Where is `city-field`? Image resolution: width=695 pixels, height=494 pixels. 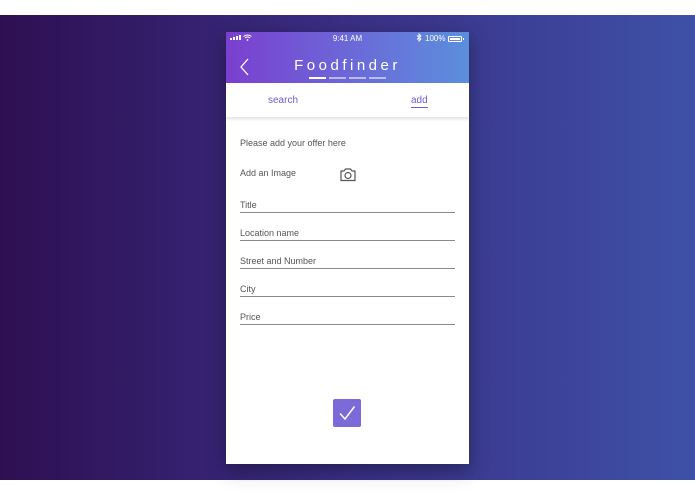
city-field is located at coordinates (347, 289).